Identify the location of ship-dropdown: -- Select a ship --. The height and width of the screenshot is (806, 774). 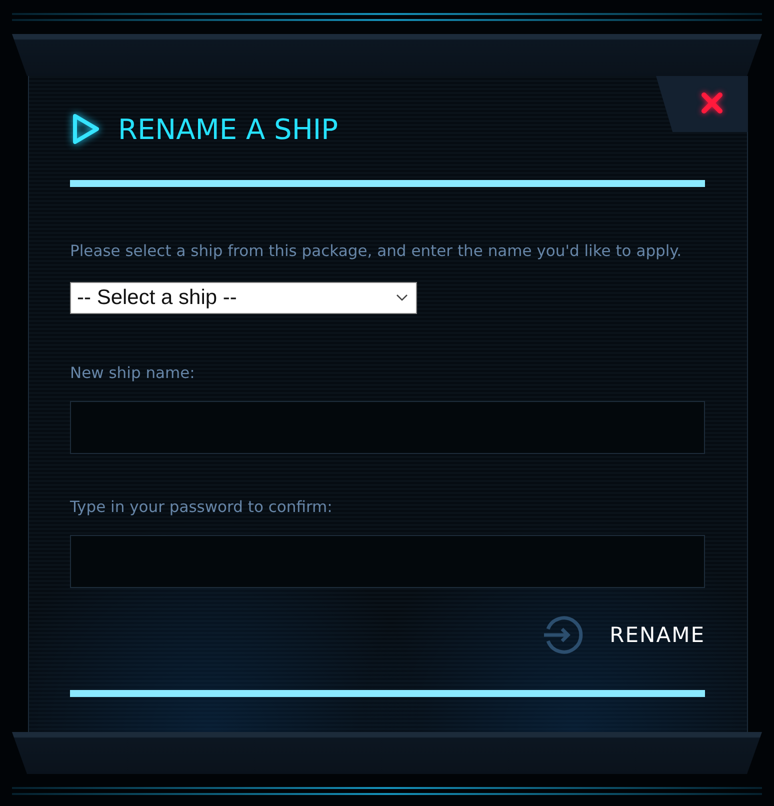
(243, 298).